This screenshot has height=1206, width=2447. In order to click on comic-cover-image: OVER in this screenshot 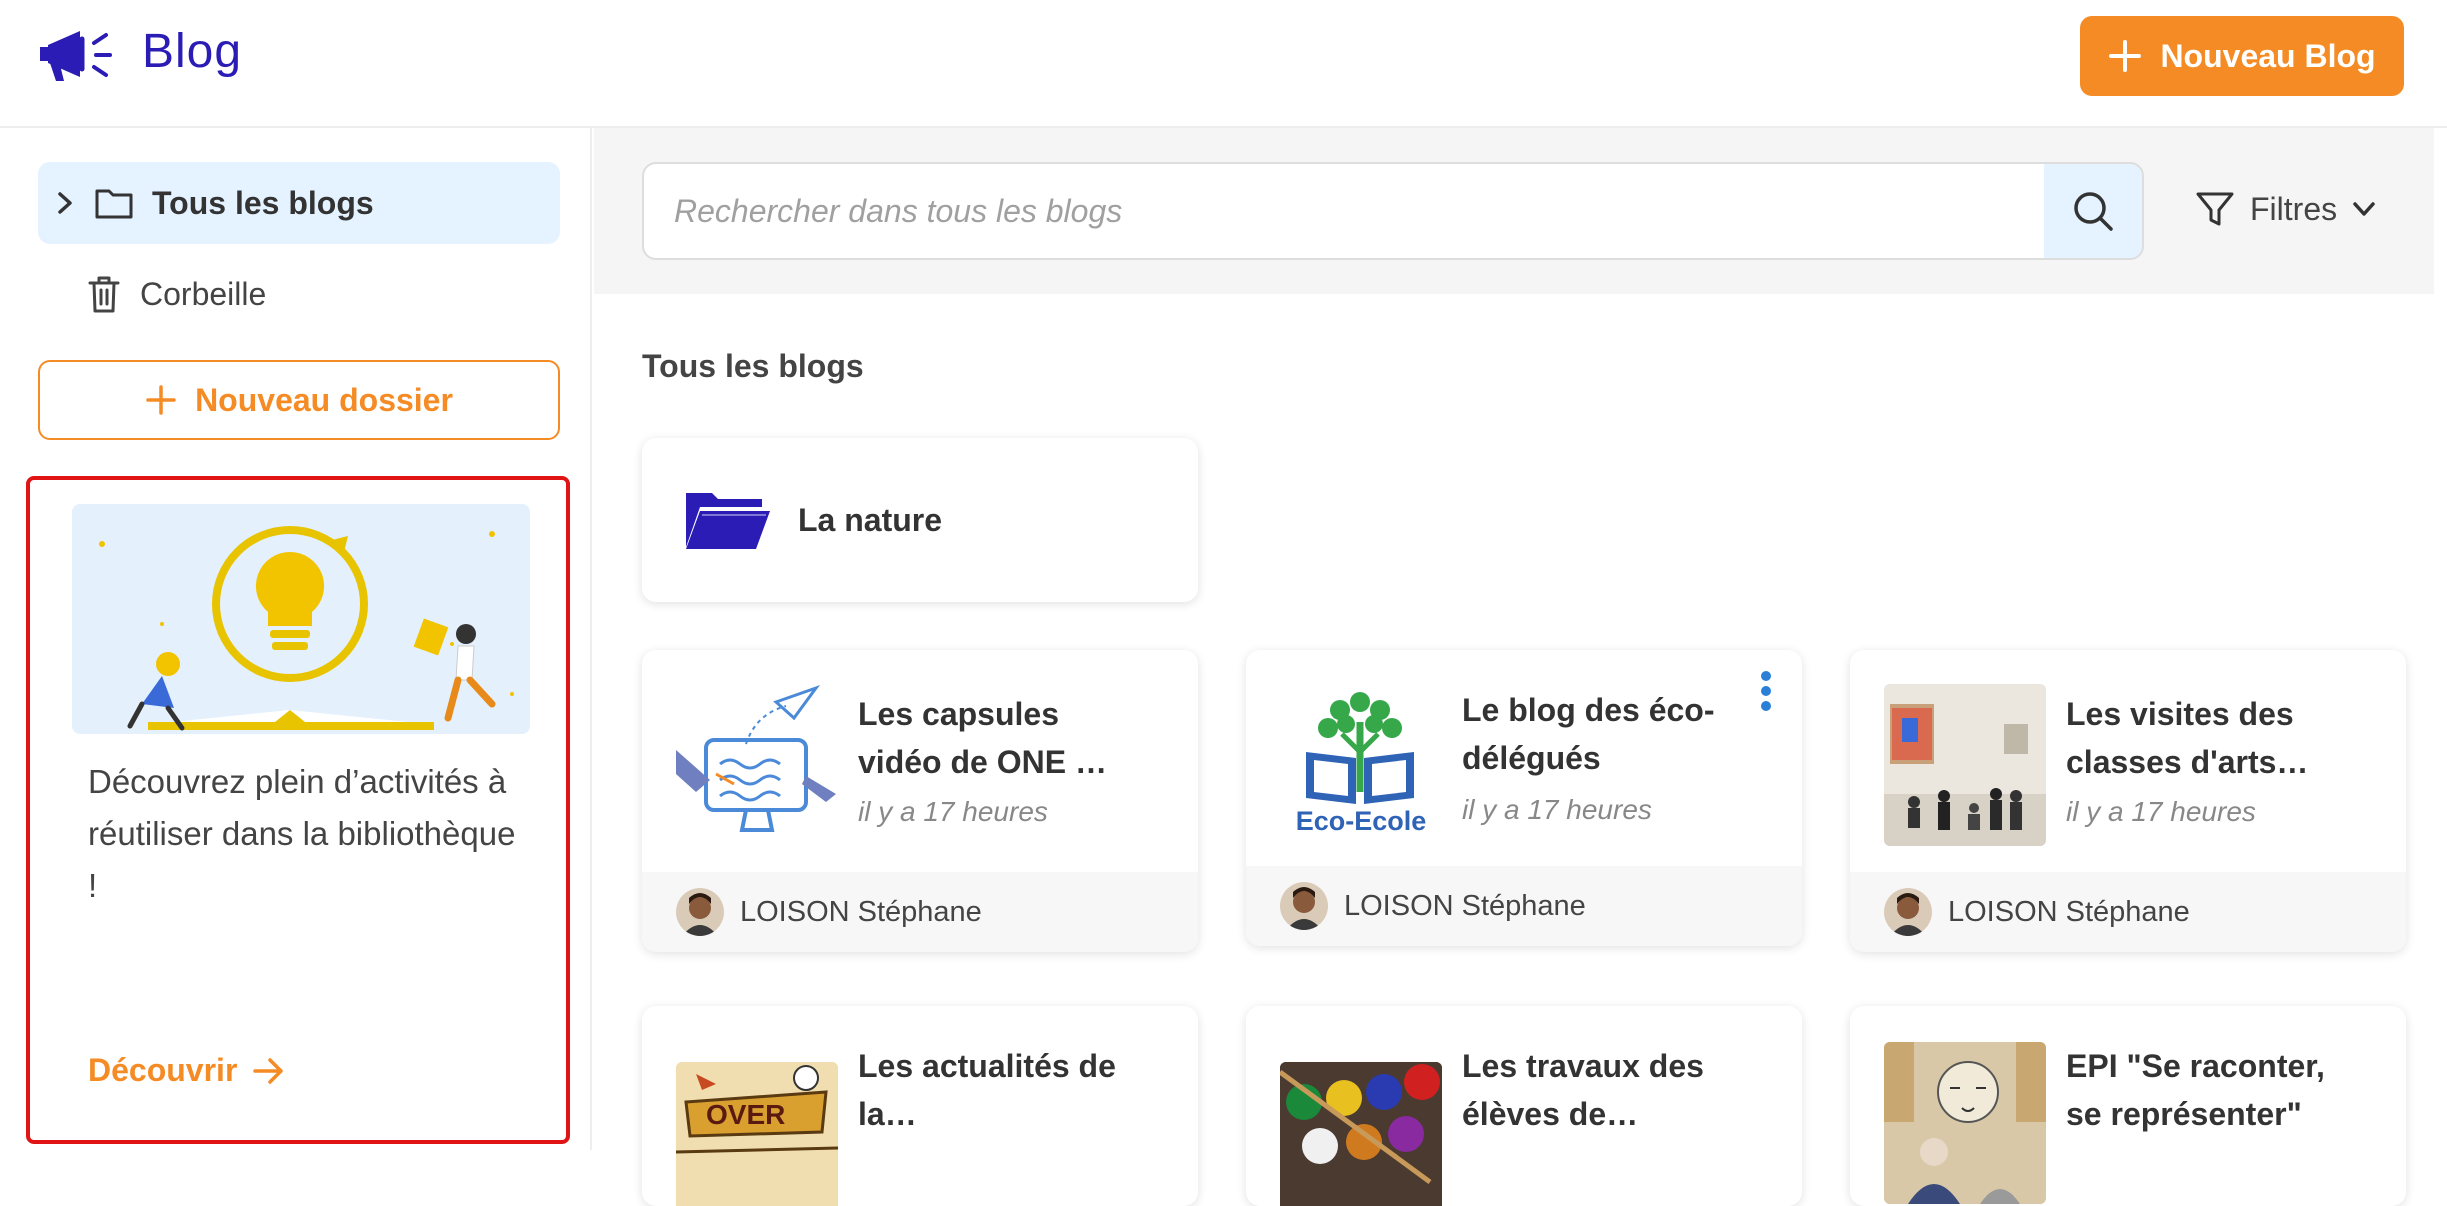, I will do `click(757, 1134)`.